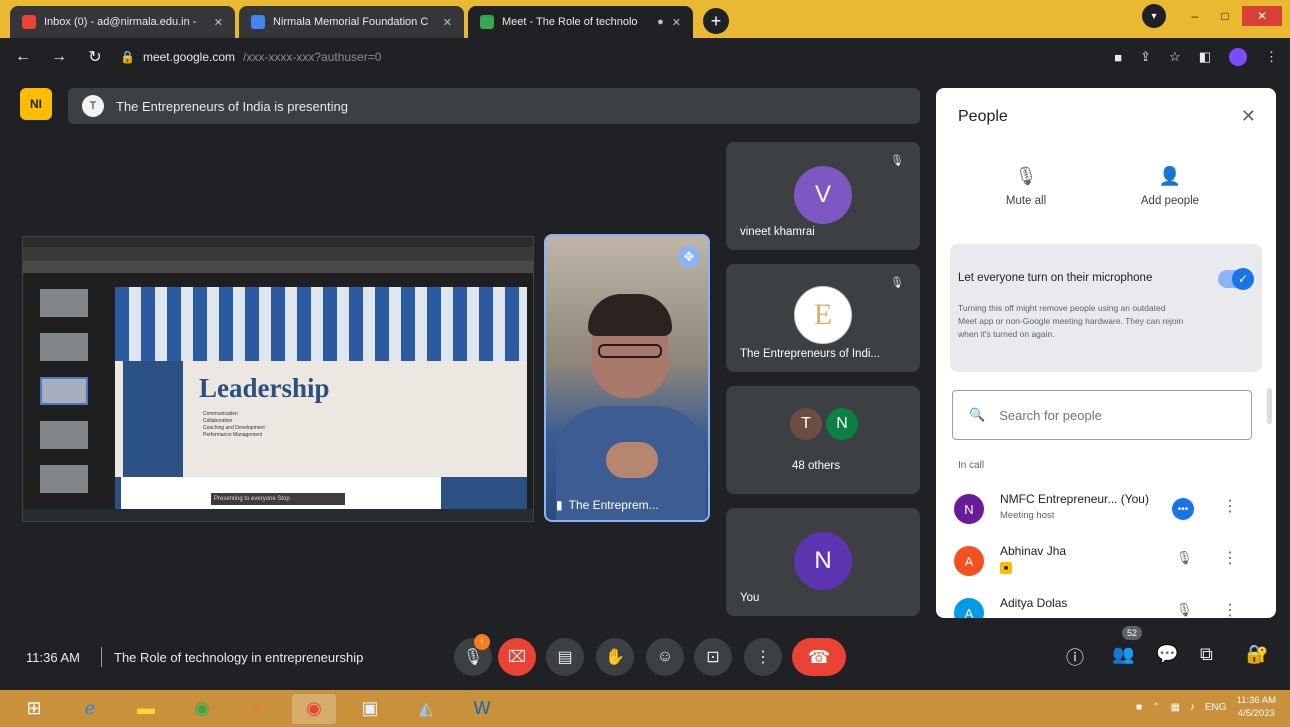 The height and width of the screenshot is (727, 1290). I want to click on gmail-icon, so click(29, 22).